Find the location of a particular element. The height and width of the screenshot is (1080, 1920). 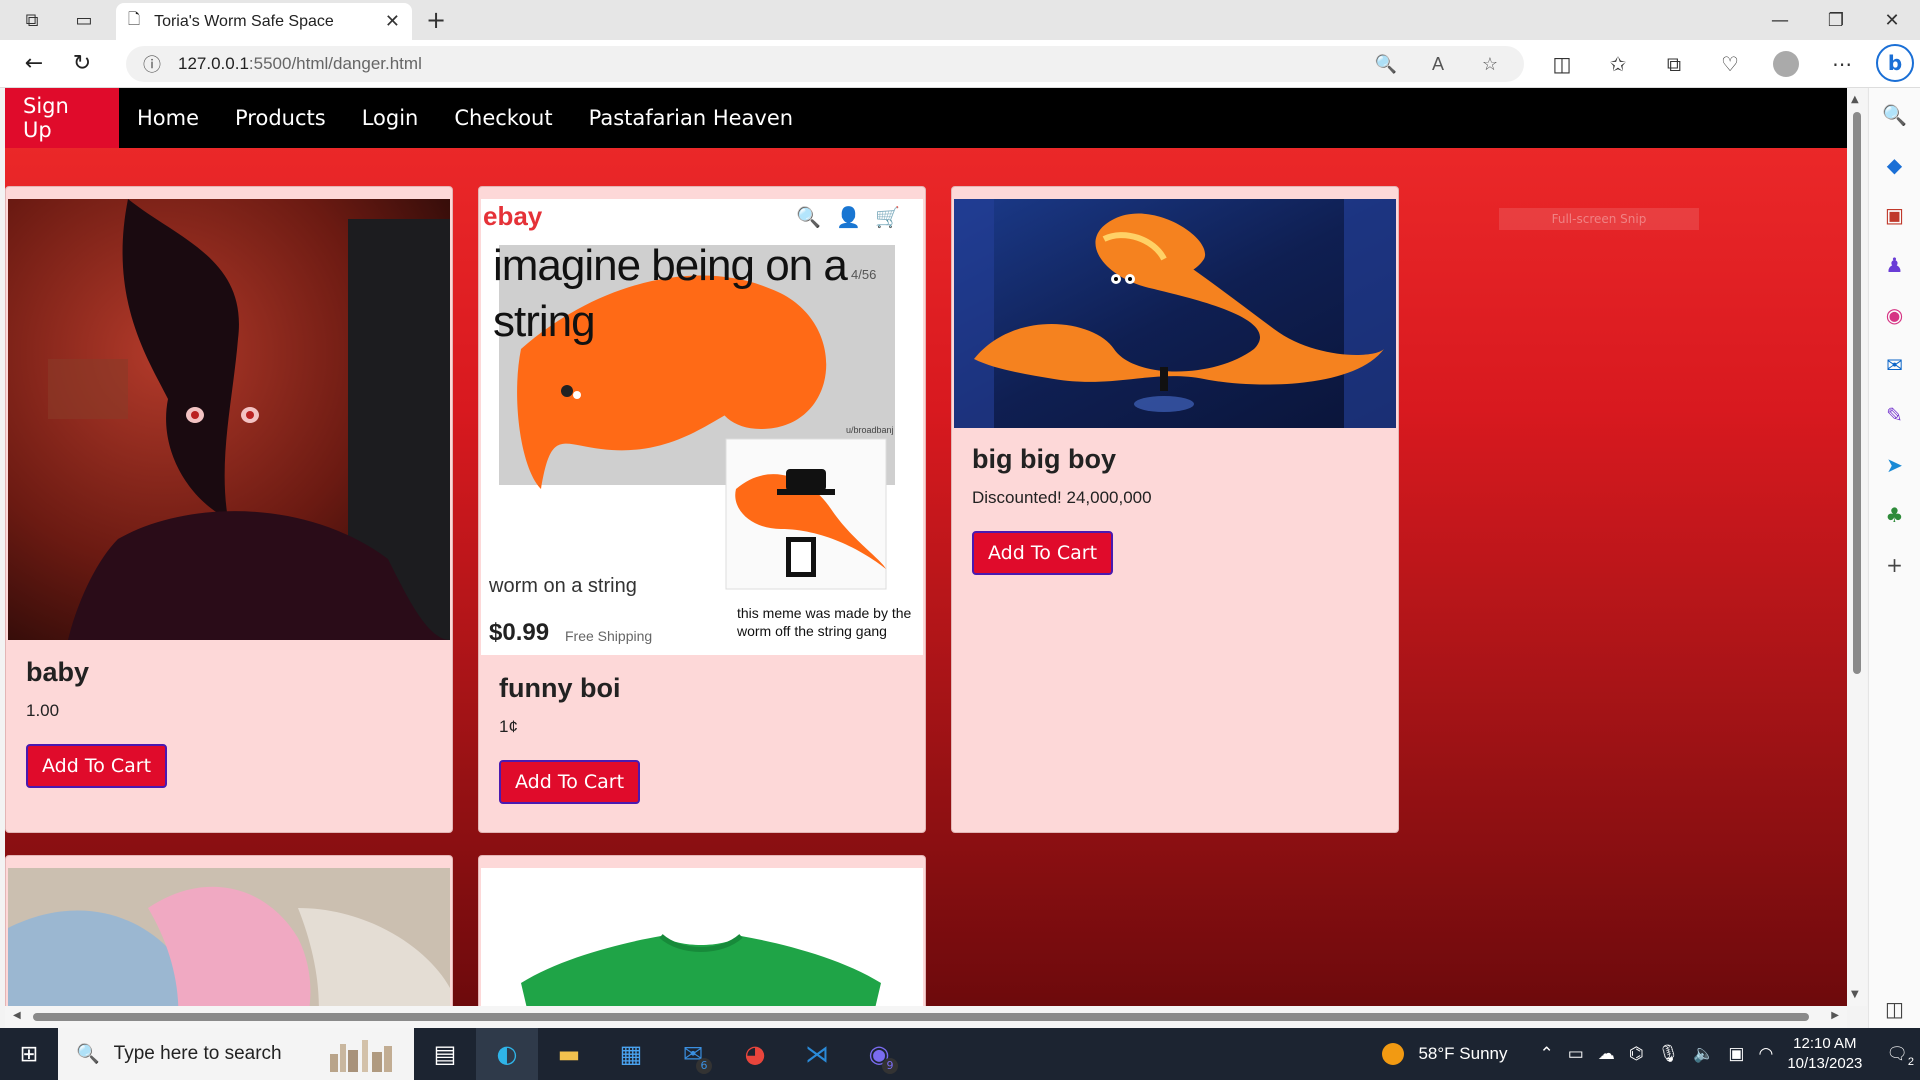

weather-sun-icon is located at coordinates (1393, 1054).